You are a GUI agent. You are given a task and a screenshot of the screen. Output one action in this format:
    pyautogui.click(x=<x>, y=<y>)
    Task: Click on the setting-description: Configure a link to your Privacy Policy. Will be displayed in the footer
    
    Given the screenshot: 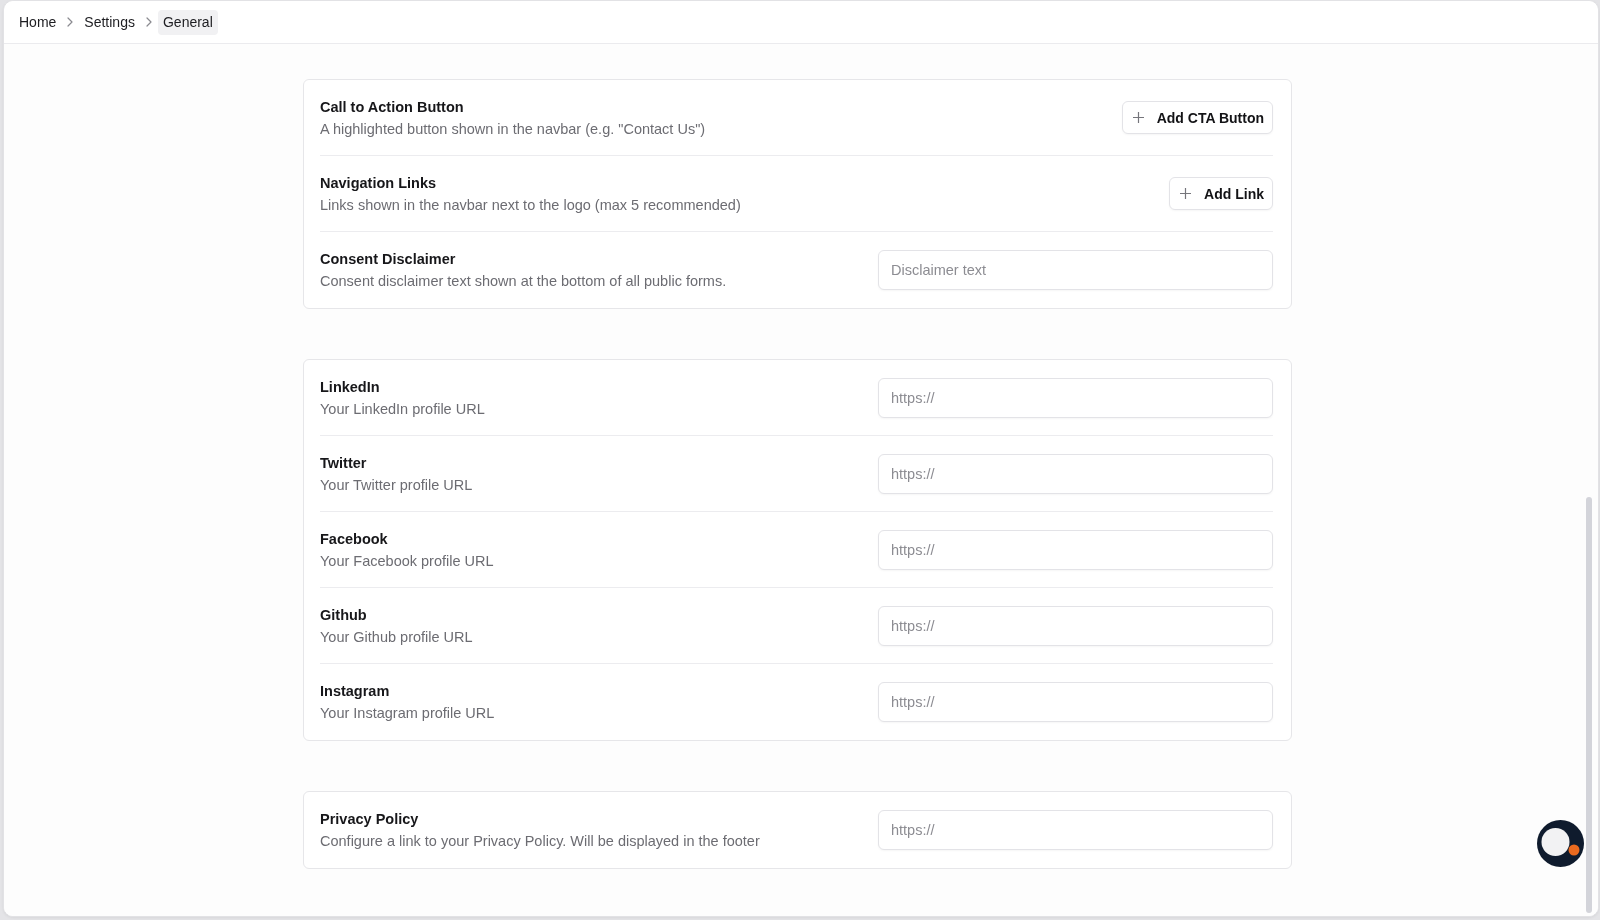 What is the action you would take?
    pyautogui.click(x=540, y=841)
    